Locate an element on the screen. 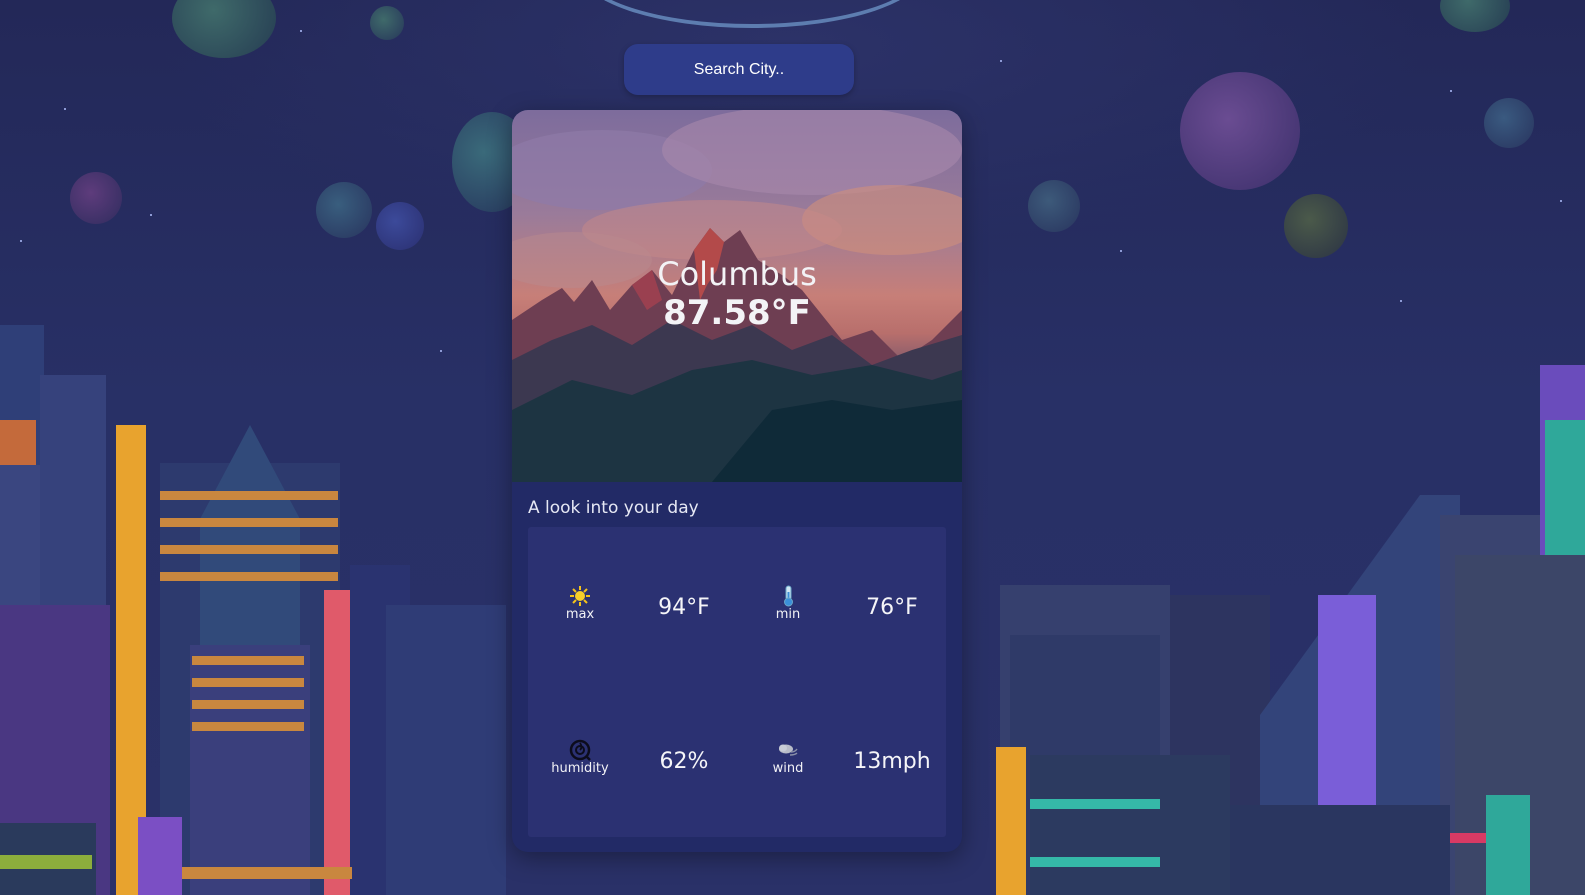  sun-icon is located at coordinates (580, 596).